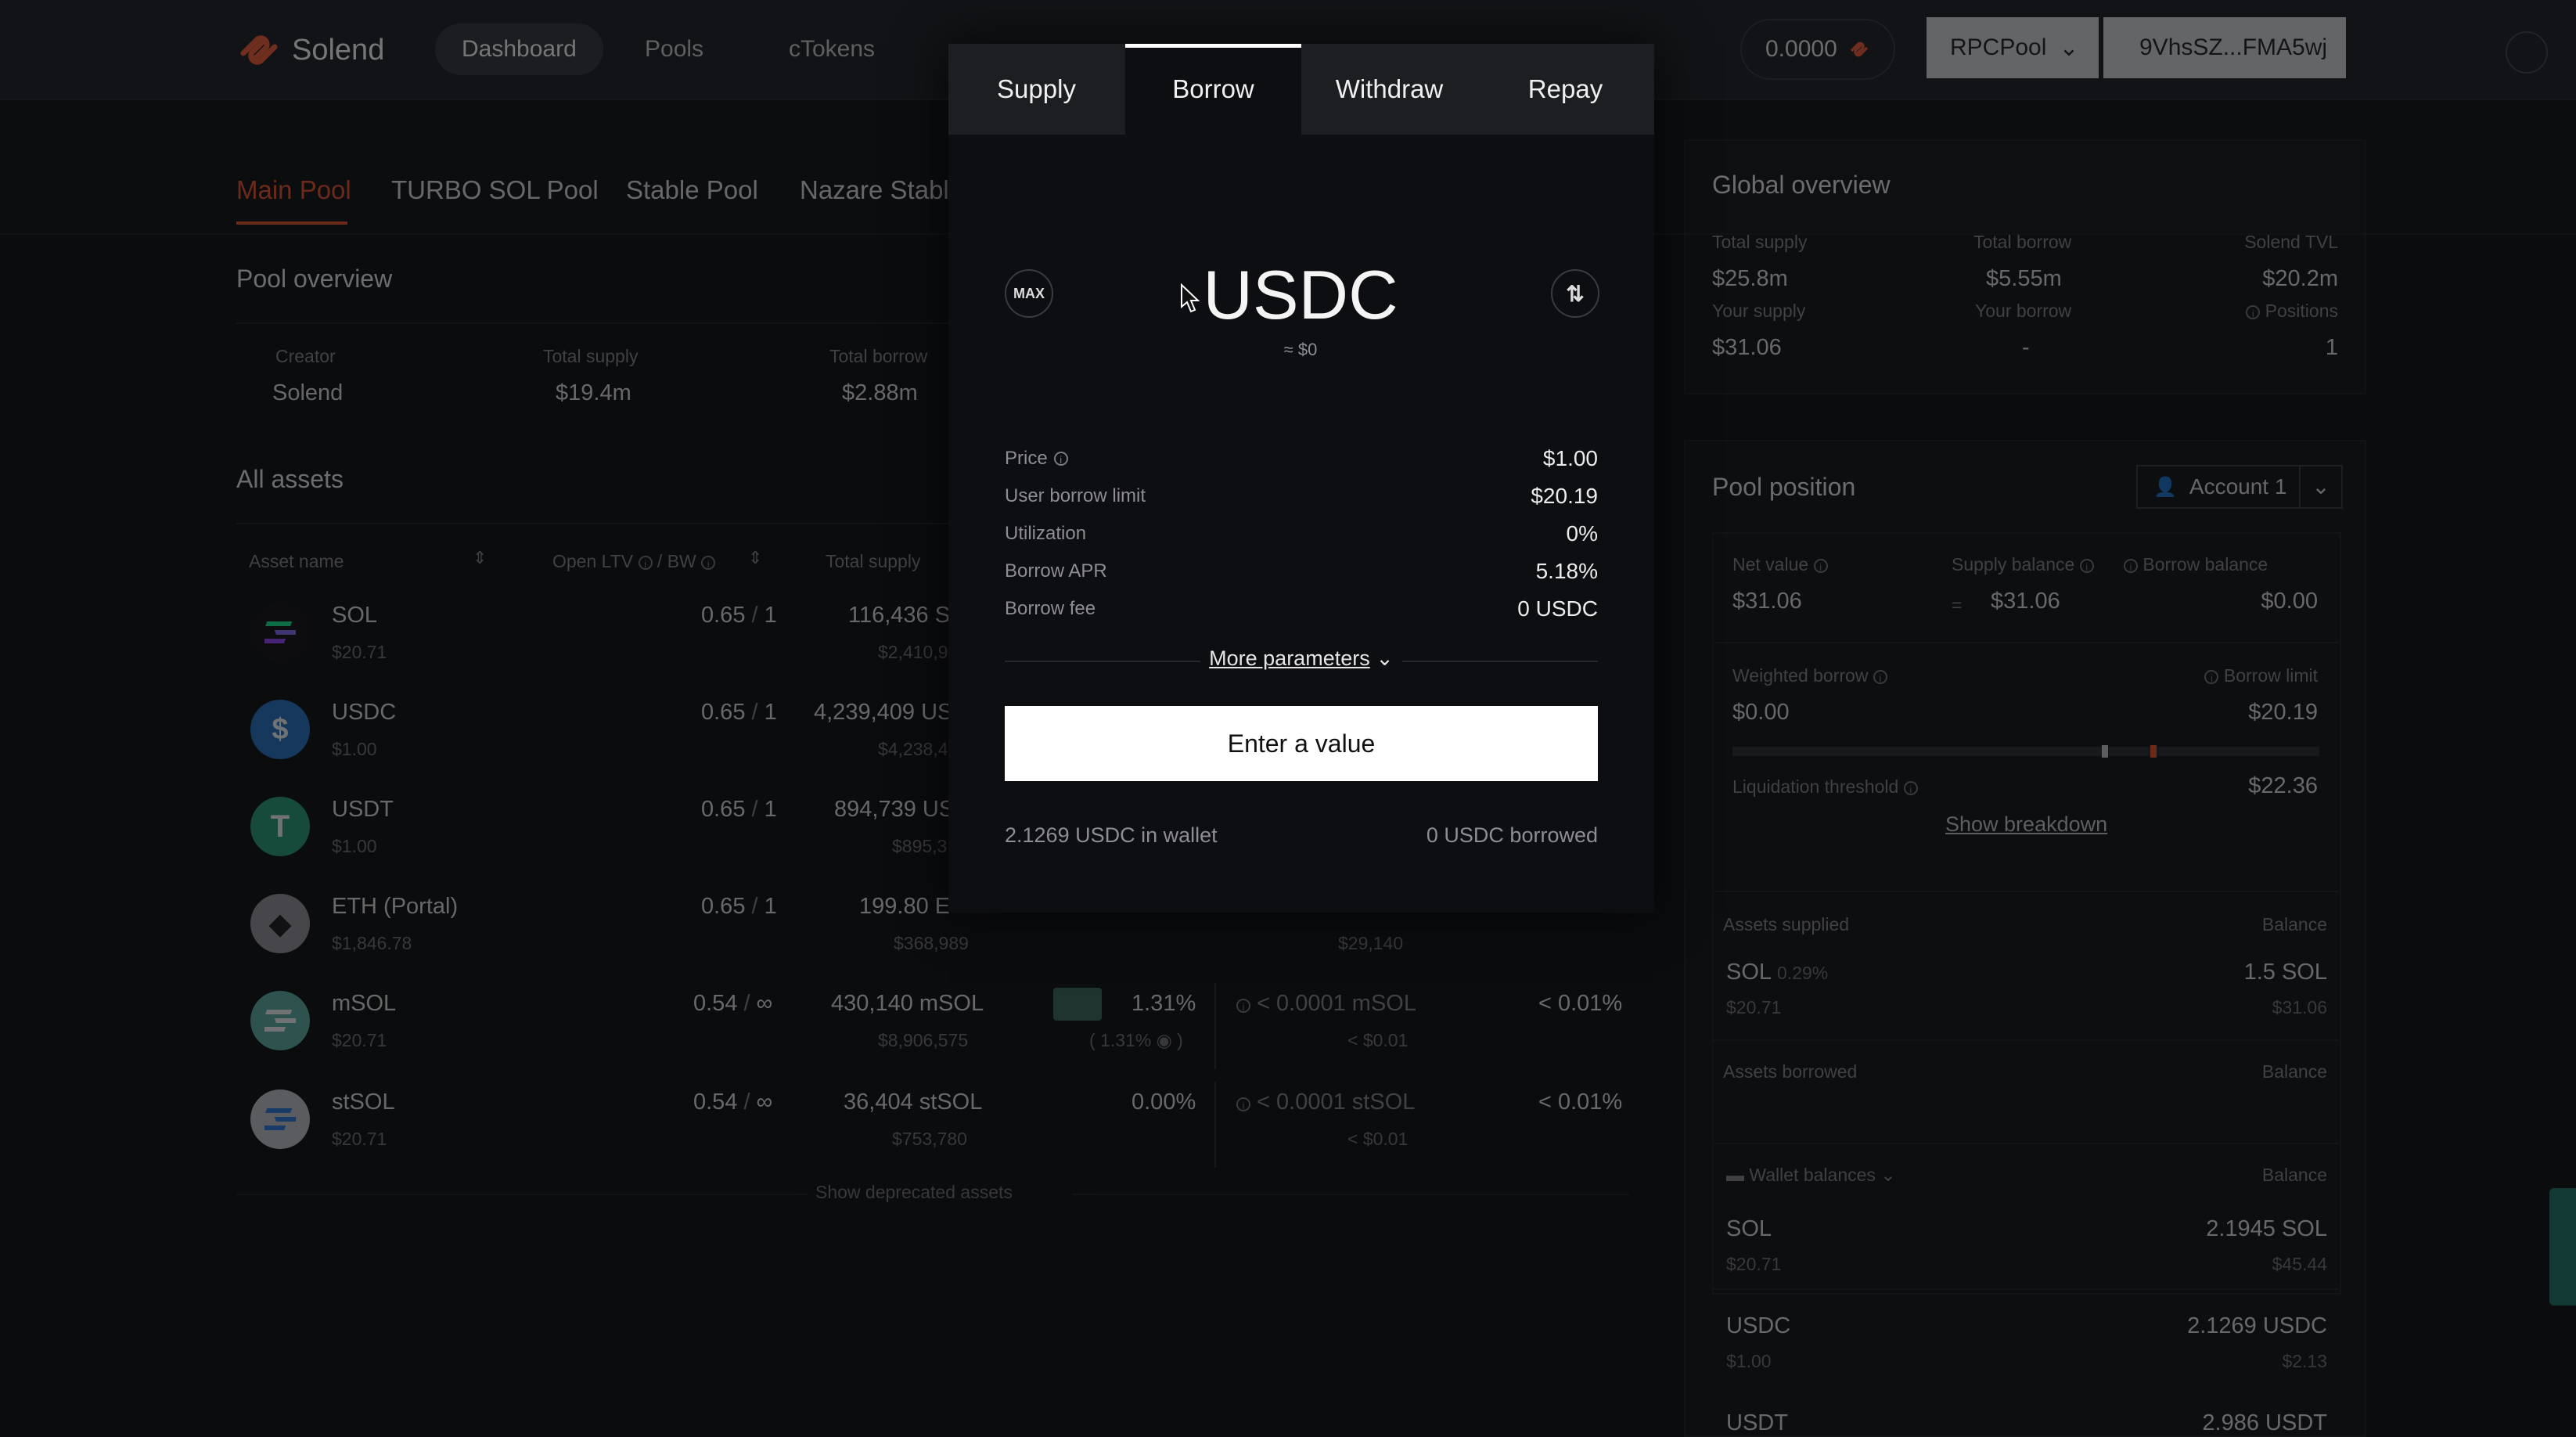 The width and height of the screenshot is (2576, 1437). I want to click on pool-position-title: Pool position, so click(1784, 487).